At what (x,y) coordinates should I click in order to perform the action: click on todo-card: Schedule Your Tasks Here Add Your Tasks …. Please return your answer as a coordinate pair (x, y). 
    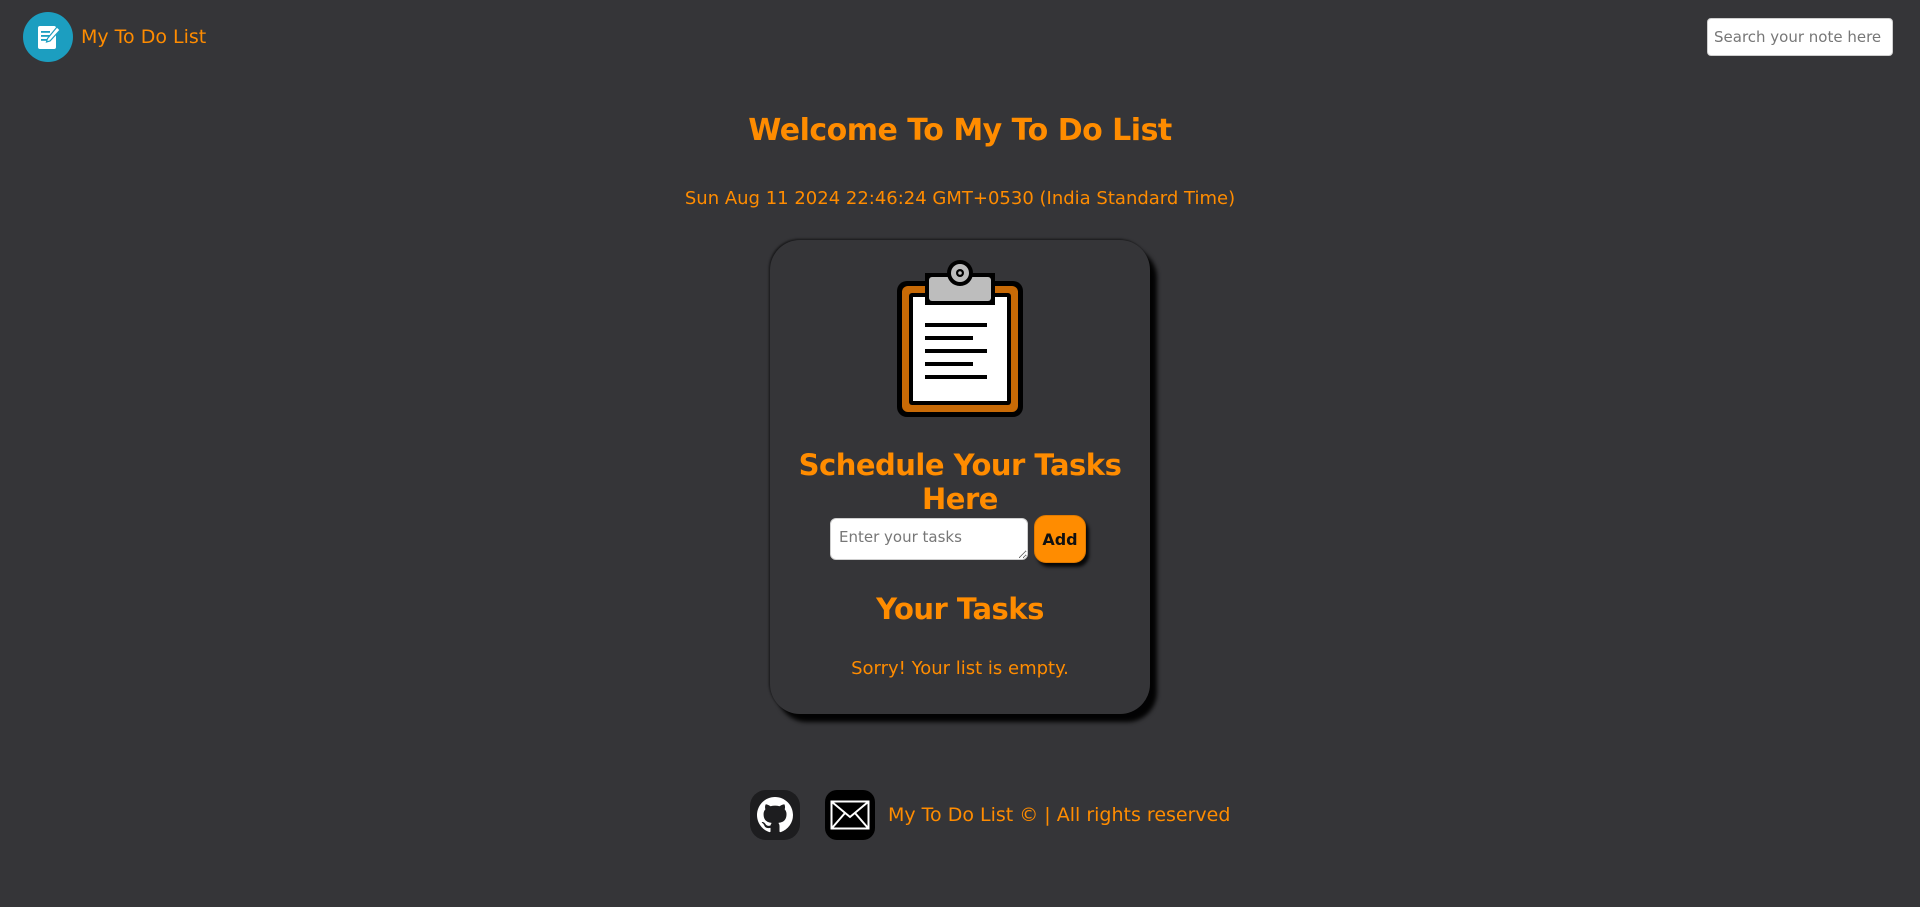
    Looking at the image, I should click on (960, 477).